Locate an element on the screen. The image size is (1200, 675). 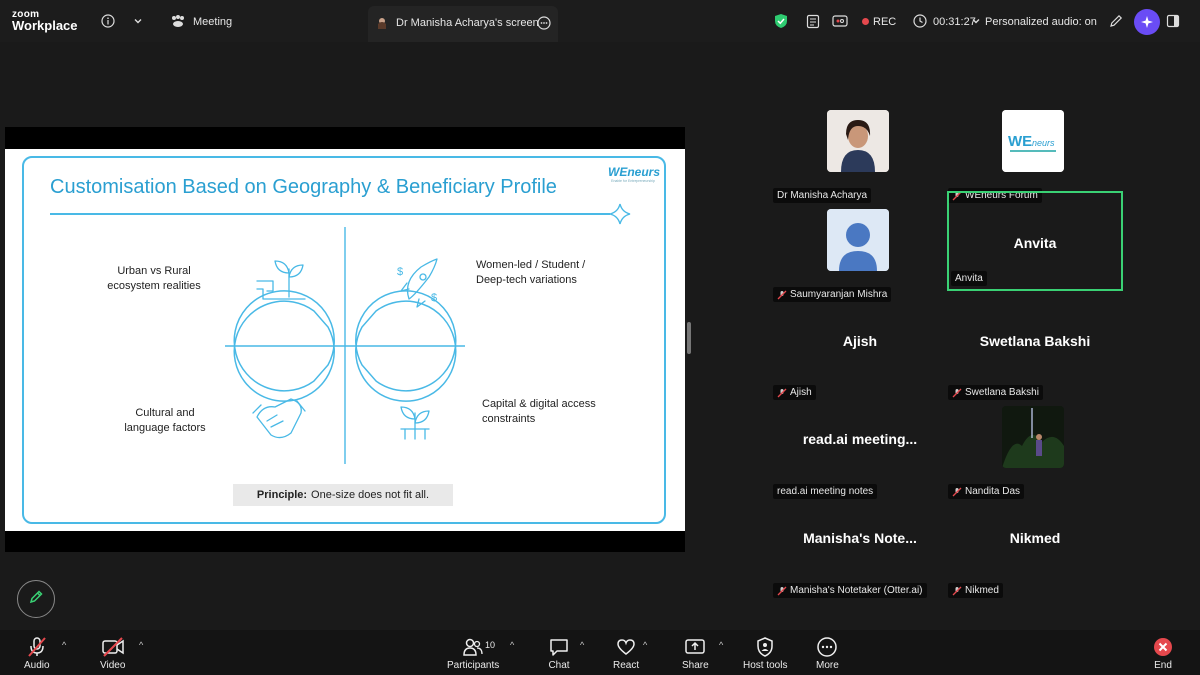
participant-tile-name: Ajish is located at coordinates (860, 341).